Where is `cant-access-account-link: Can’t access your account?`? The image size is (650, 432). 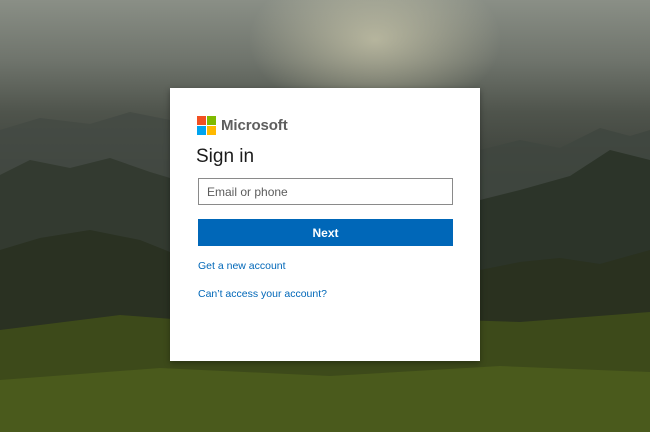 cant-access-account-link: Can’t access your account? is located at coordinates (262, 294).